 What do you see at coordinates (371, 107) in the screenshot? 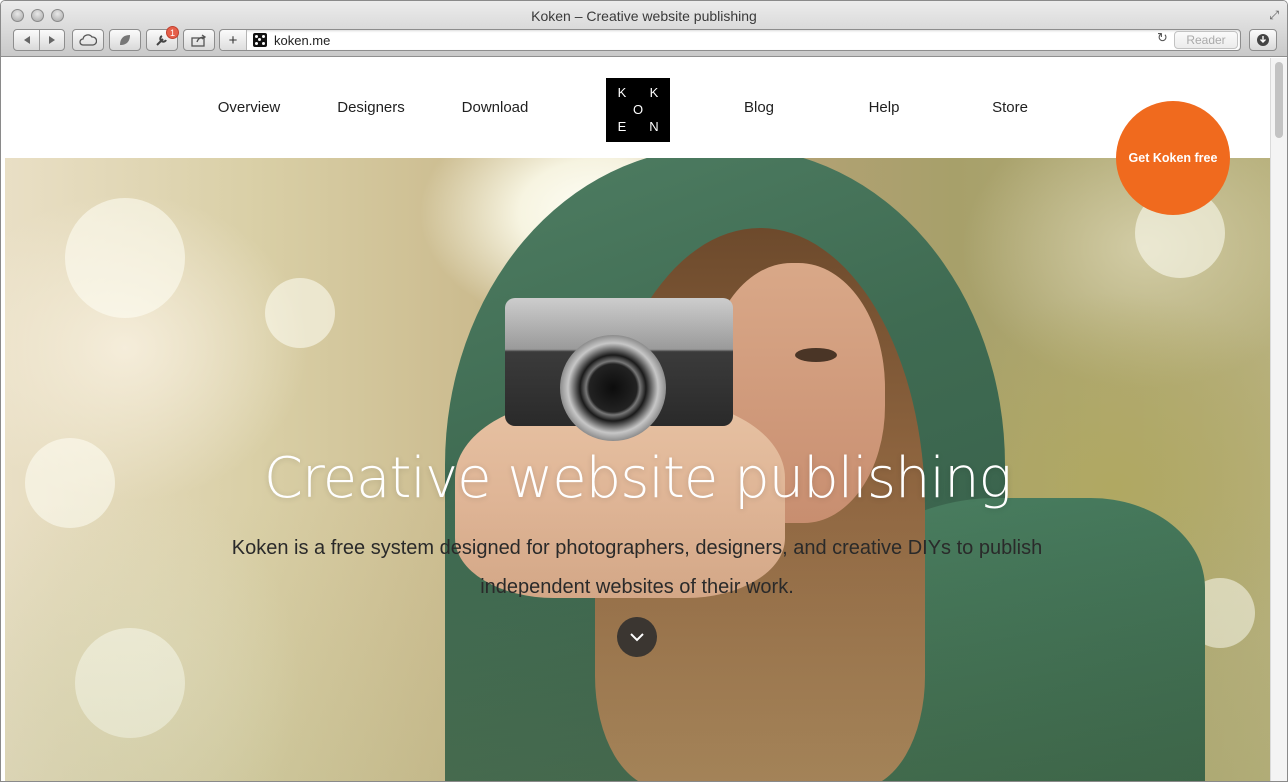
I see `nav-designers: Designers` at bounding box center [371, 107].